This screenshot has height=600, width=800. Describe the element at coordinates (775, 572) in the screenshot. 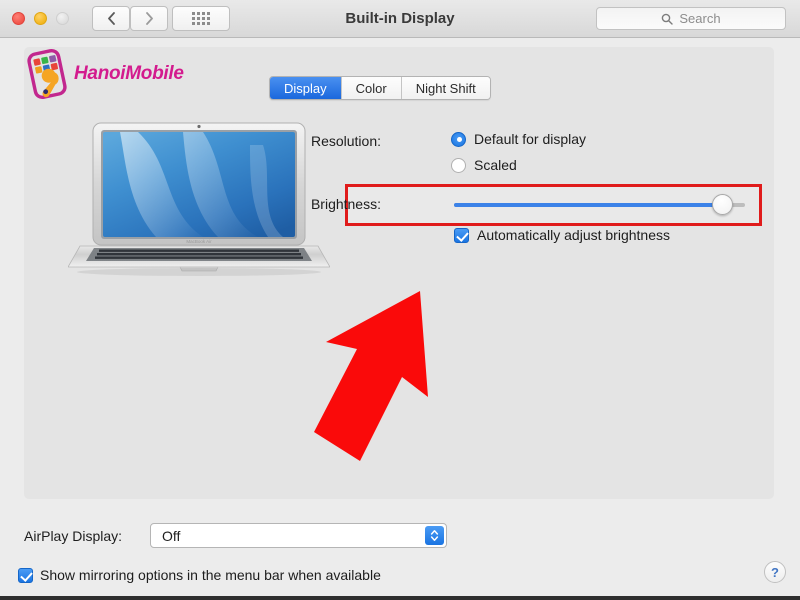

I see `help-icon: ?` at that location.